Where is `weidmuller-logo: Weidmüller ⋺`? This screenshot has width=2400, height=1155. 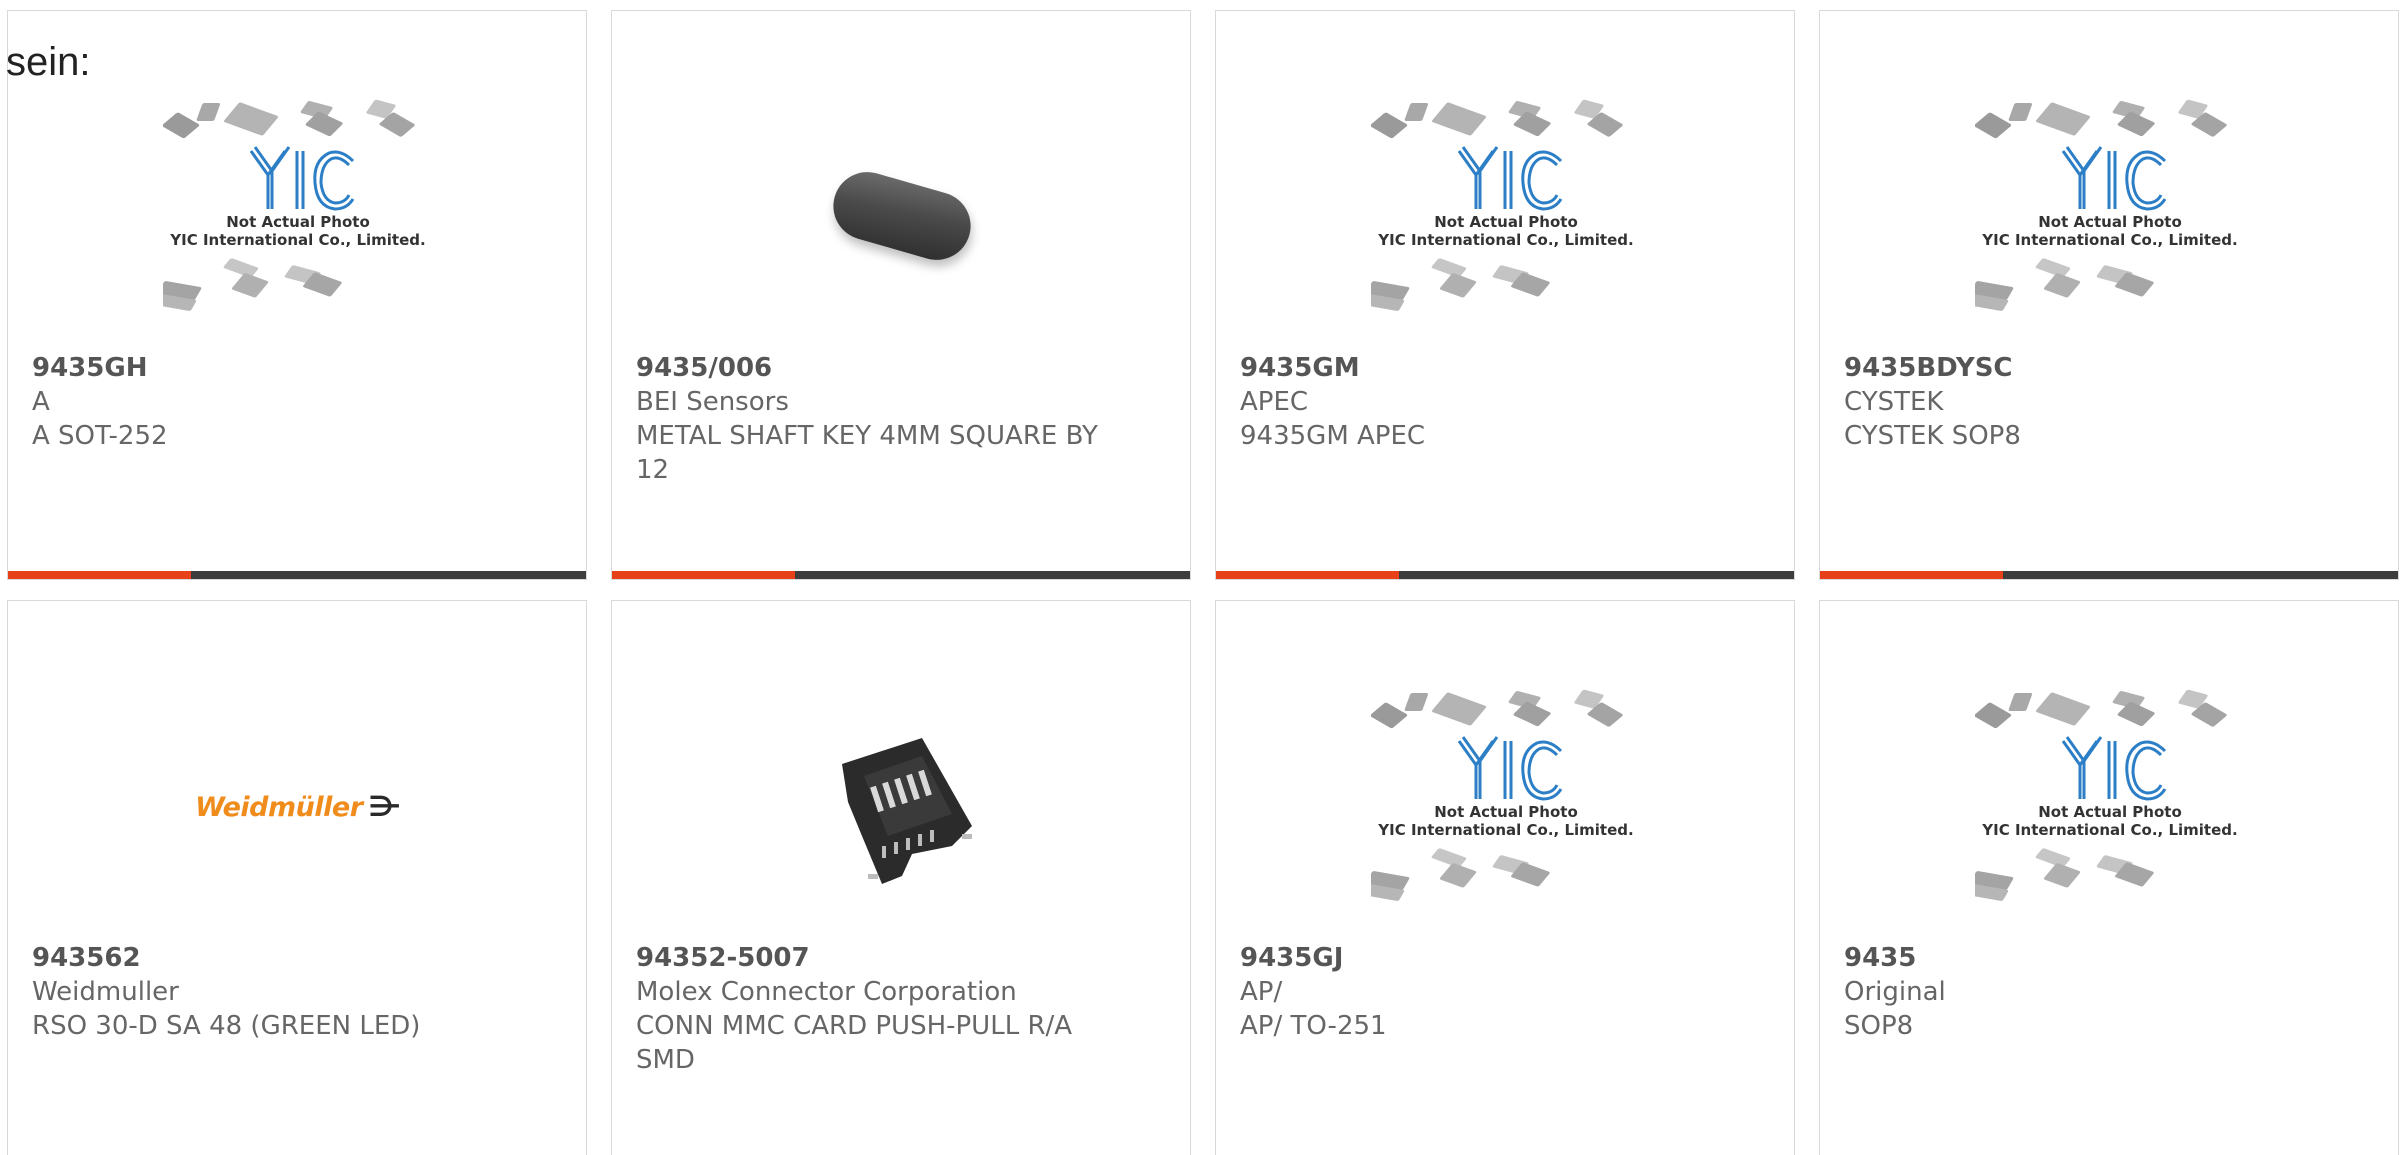
weidmuller-logo: Weidmüller ⋺ is located at coordinates (298, 806).